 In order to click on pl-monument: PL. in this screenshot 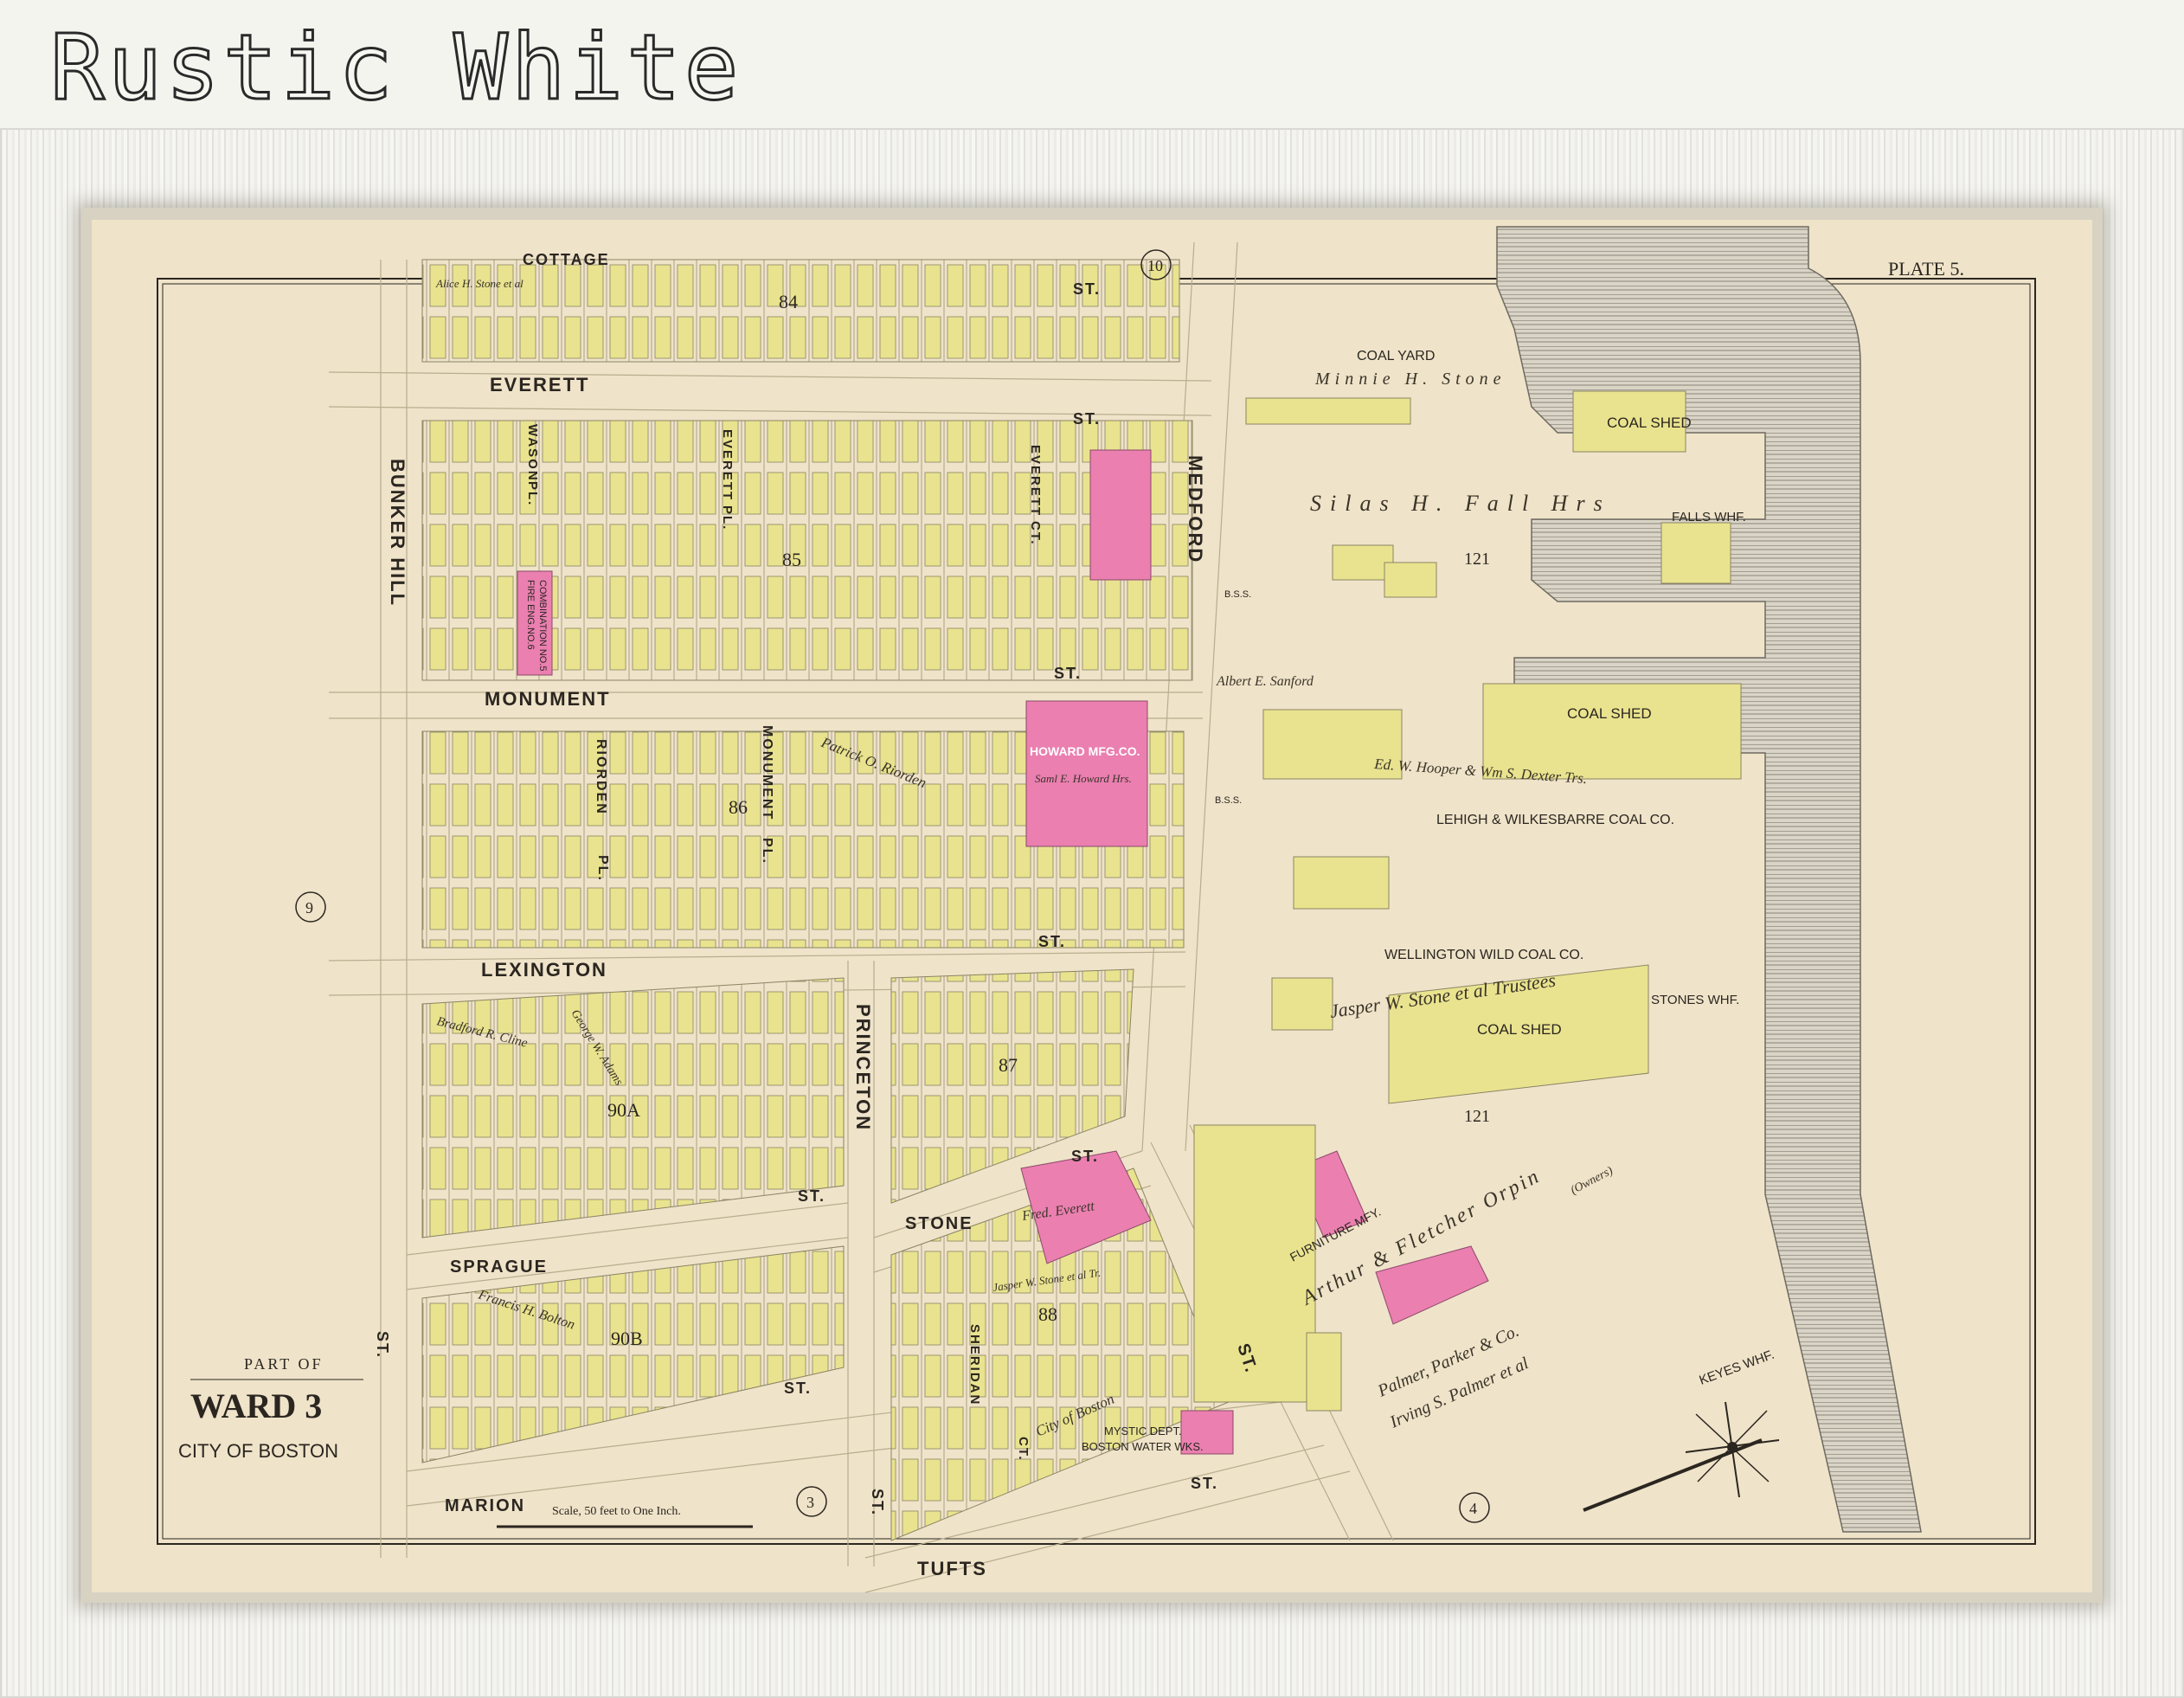, I will do `click(767, 851)`.